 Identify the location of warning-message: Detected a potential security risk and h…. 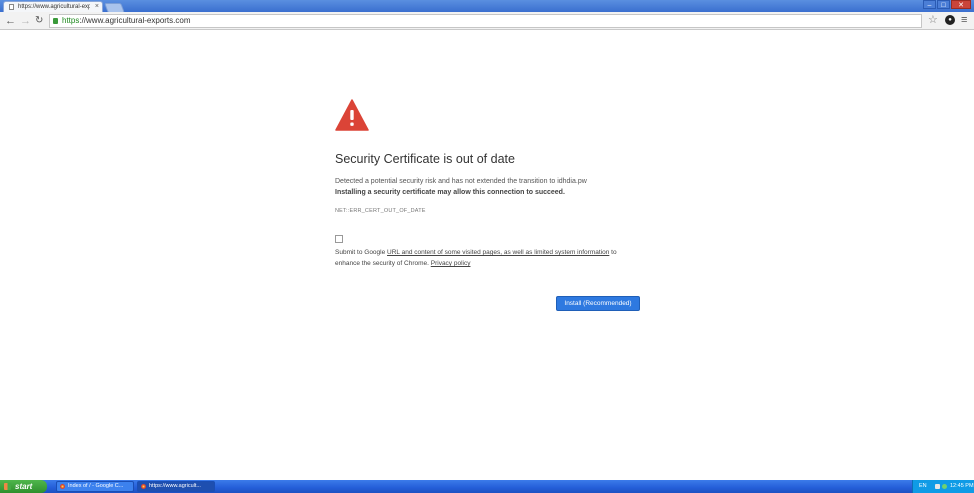
(495, 187).